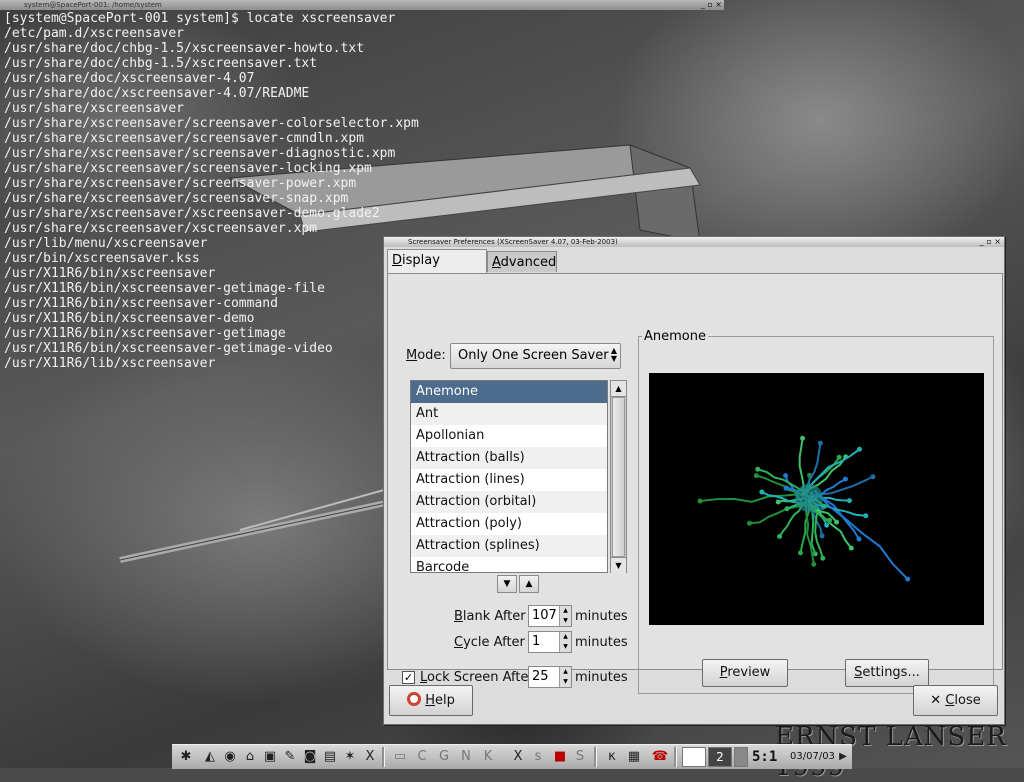  Describe the element at coordinates (618, 389) in the screenshot. I see `scroll-up-icon: ▲` at that location.